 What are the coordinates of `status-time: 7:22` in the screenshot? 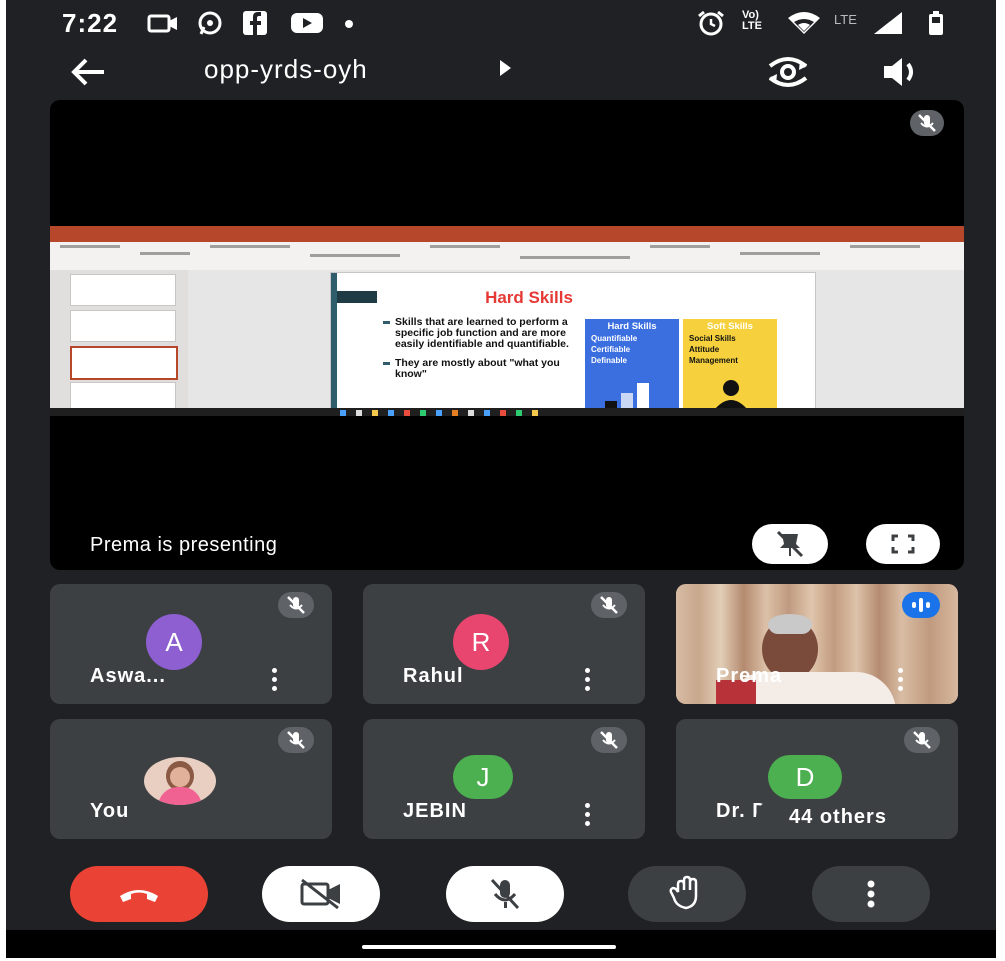 It's located at (90, 23).